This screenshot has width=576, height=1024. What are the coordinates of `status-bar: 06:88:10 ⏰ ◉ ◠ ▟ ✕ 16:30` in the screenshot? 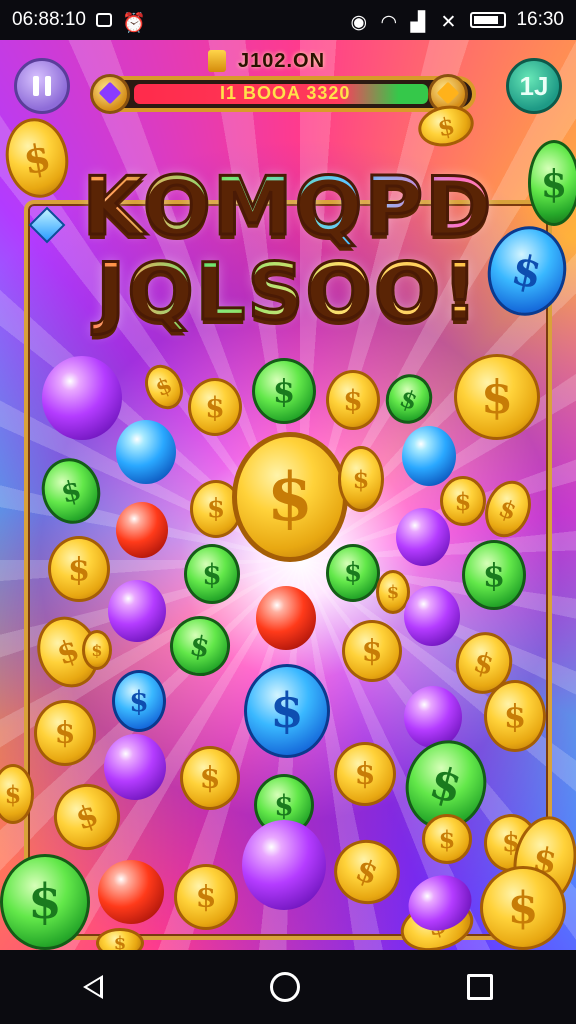 It's located at (288, 20).